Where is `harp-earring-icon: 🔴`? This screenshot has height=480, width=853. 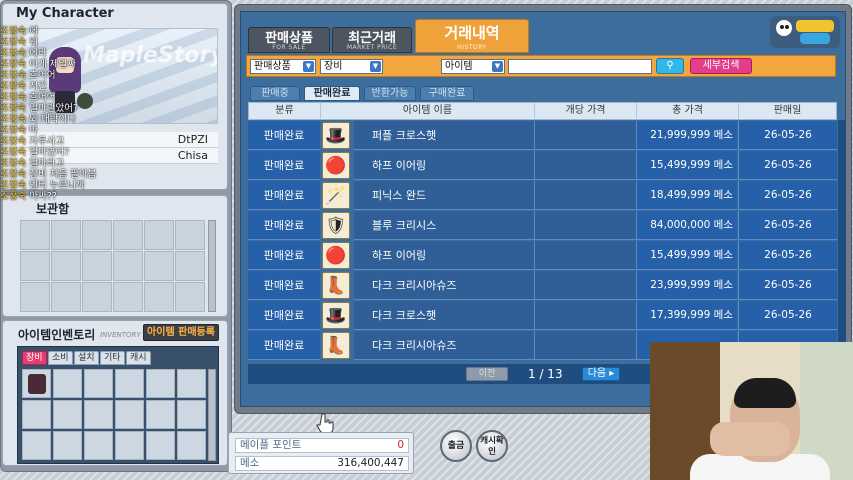 harp-earring-icon: 🔴 is located at coordinates (336, 165).